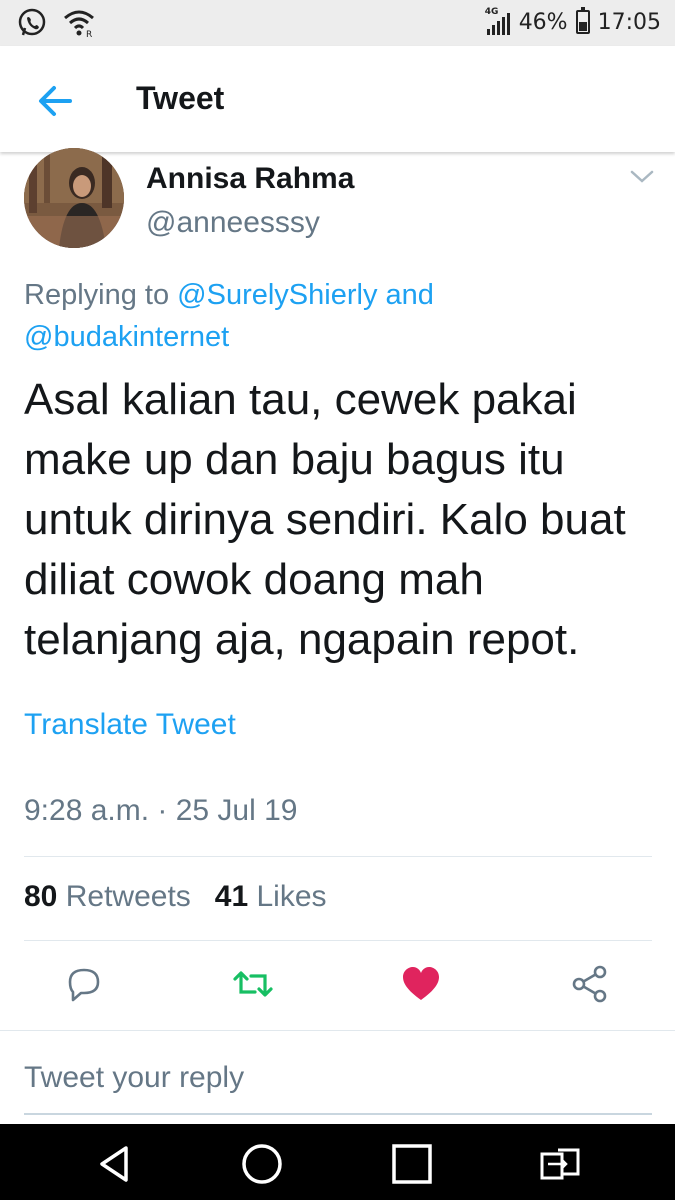  What do you see at coordinates (74, 198) in the screenshot?
I see `avatar` at bounding box center [74, 198].